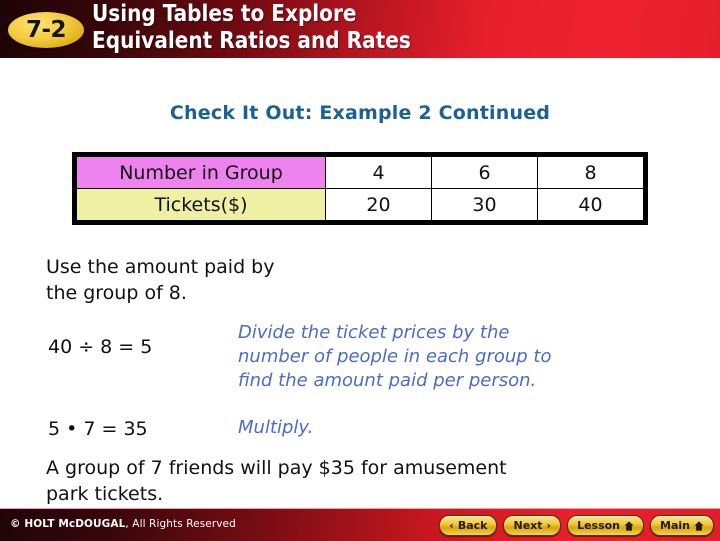 This screenshot has width=720, height=541. What do you see at coordinates (484, 204) in the screenshot?
I see `table-cell: 30` at bounding box center [484, 204].